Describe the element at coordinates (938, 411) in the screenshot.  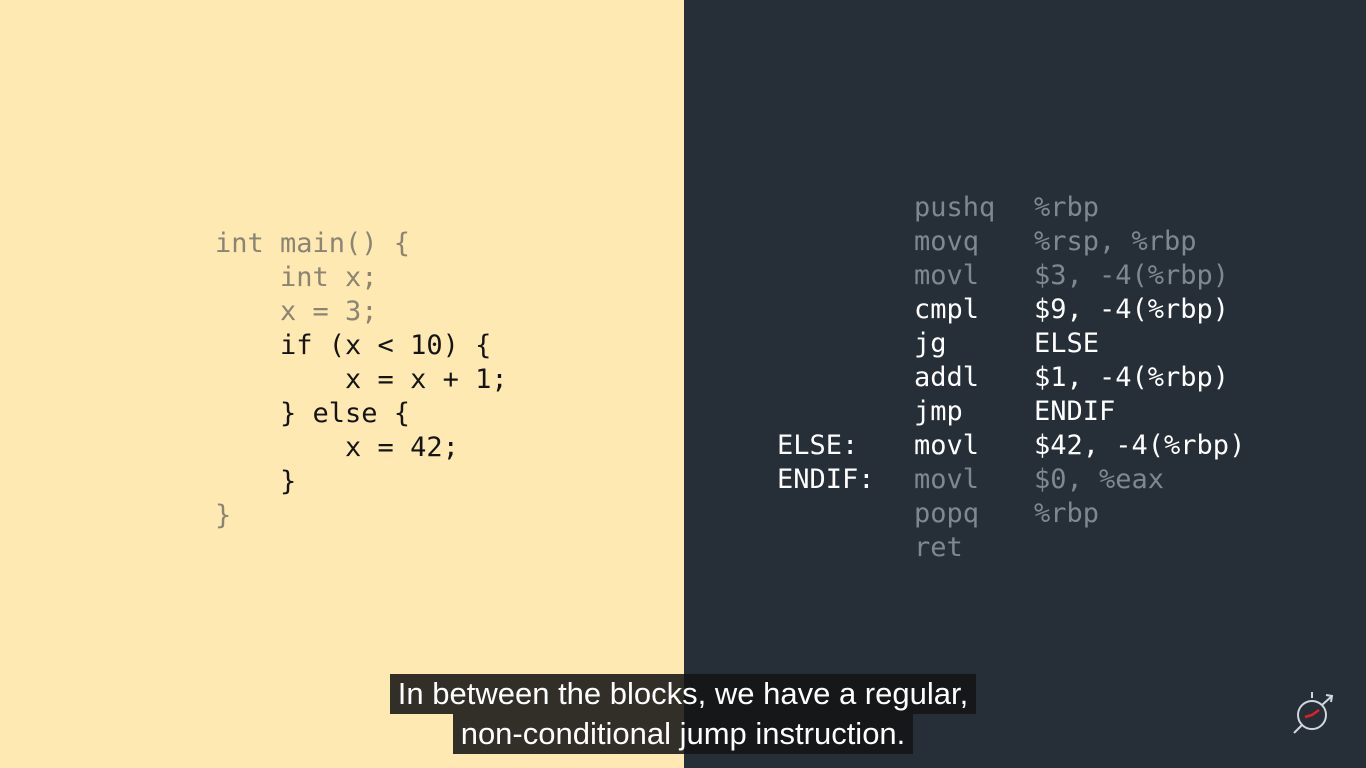
I see `asm-opcode: jmp` at that location.